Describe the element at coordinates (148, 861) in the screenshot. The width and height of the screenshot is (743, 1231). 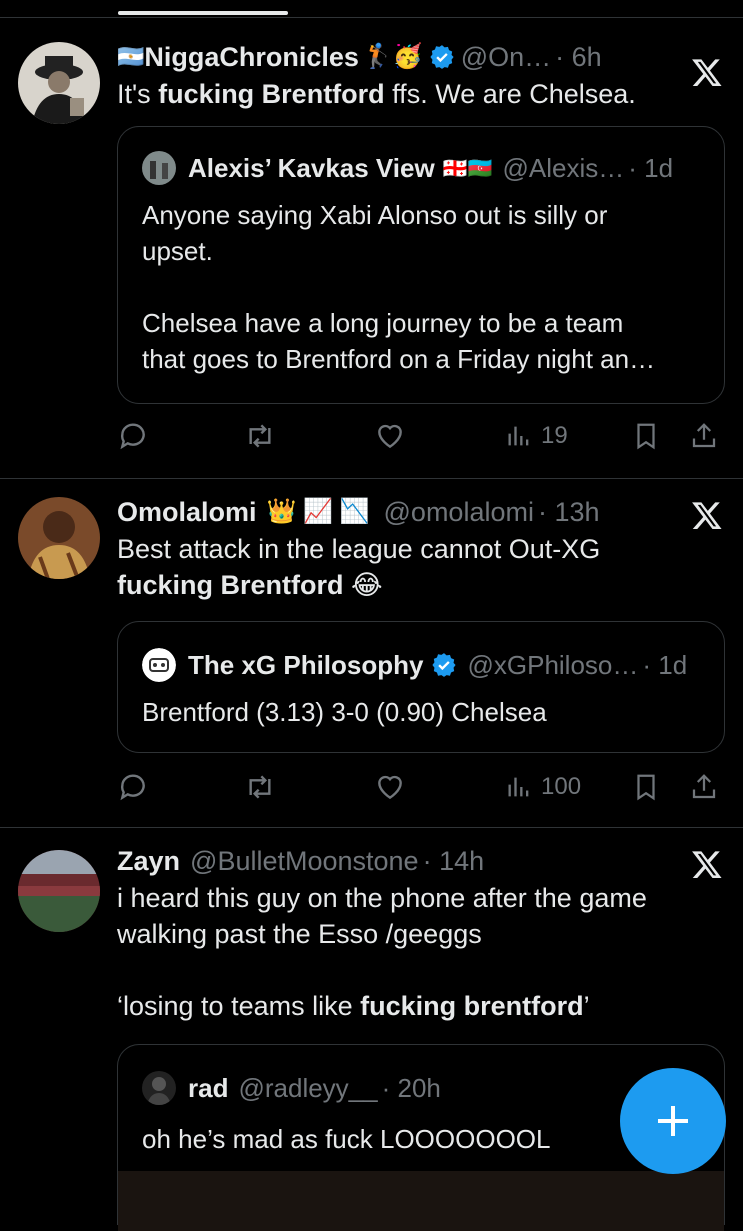
I see `author-name: Zayn` at that location.